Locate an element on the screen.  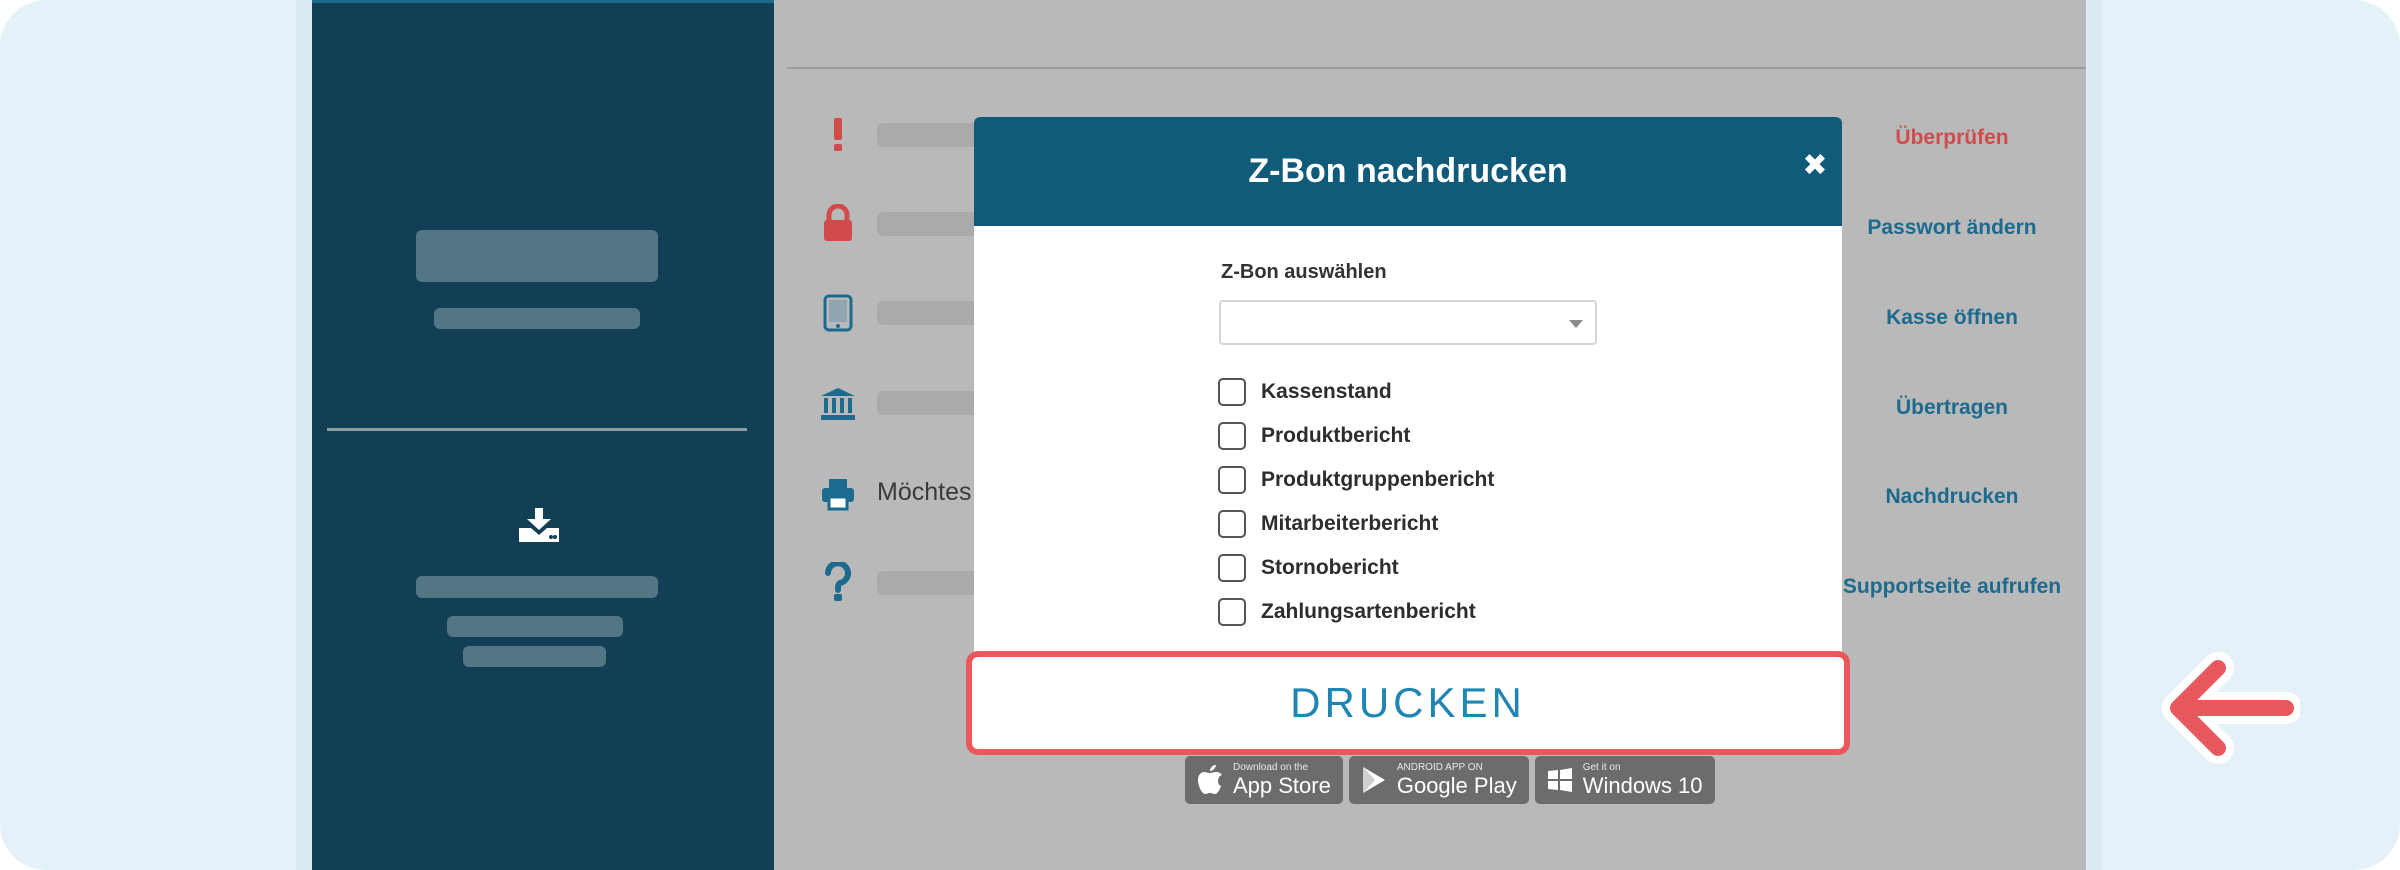
lock-icon is located at coordinates (838, 223).